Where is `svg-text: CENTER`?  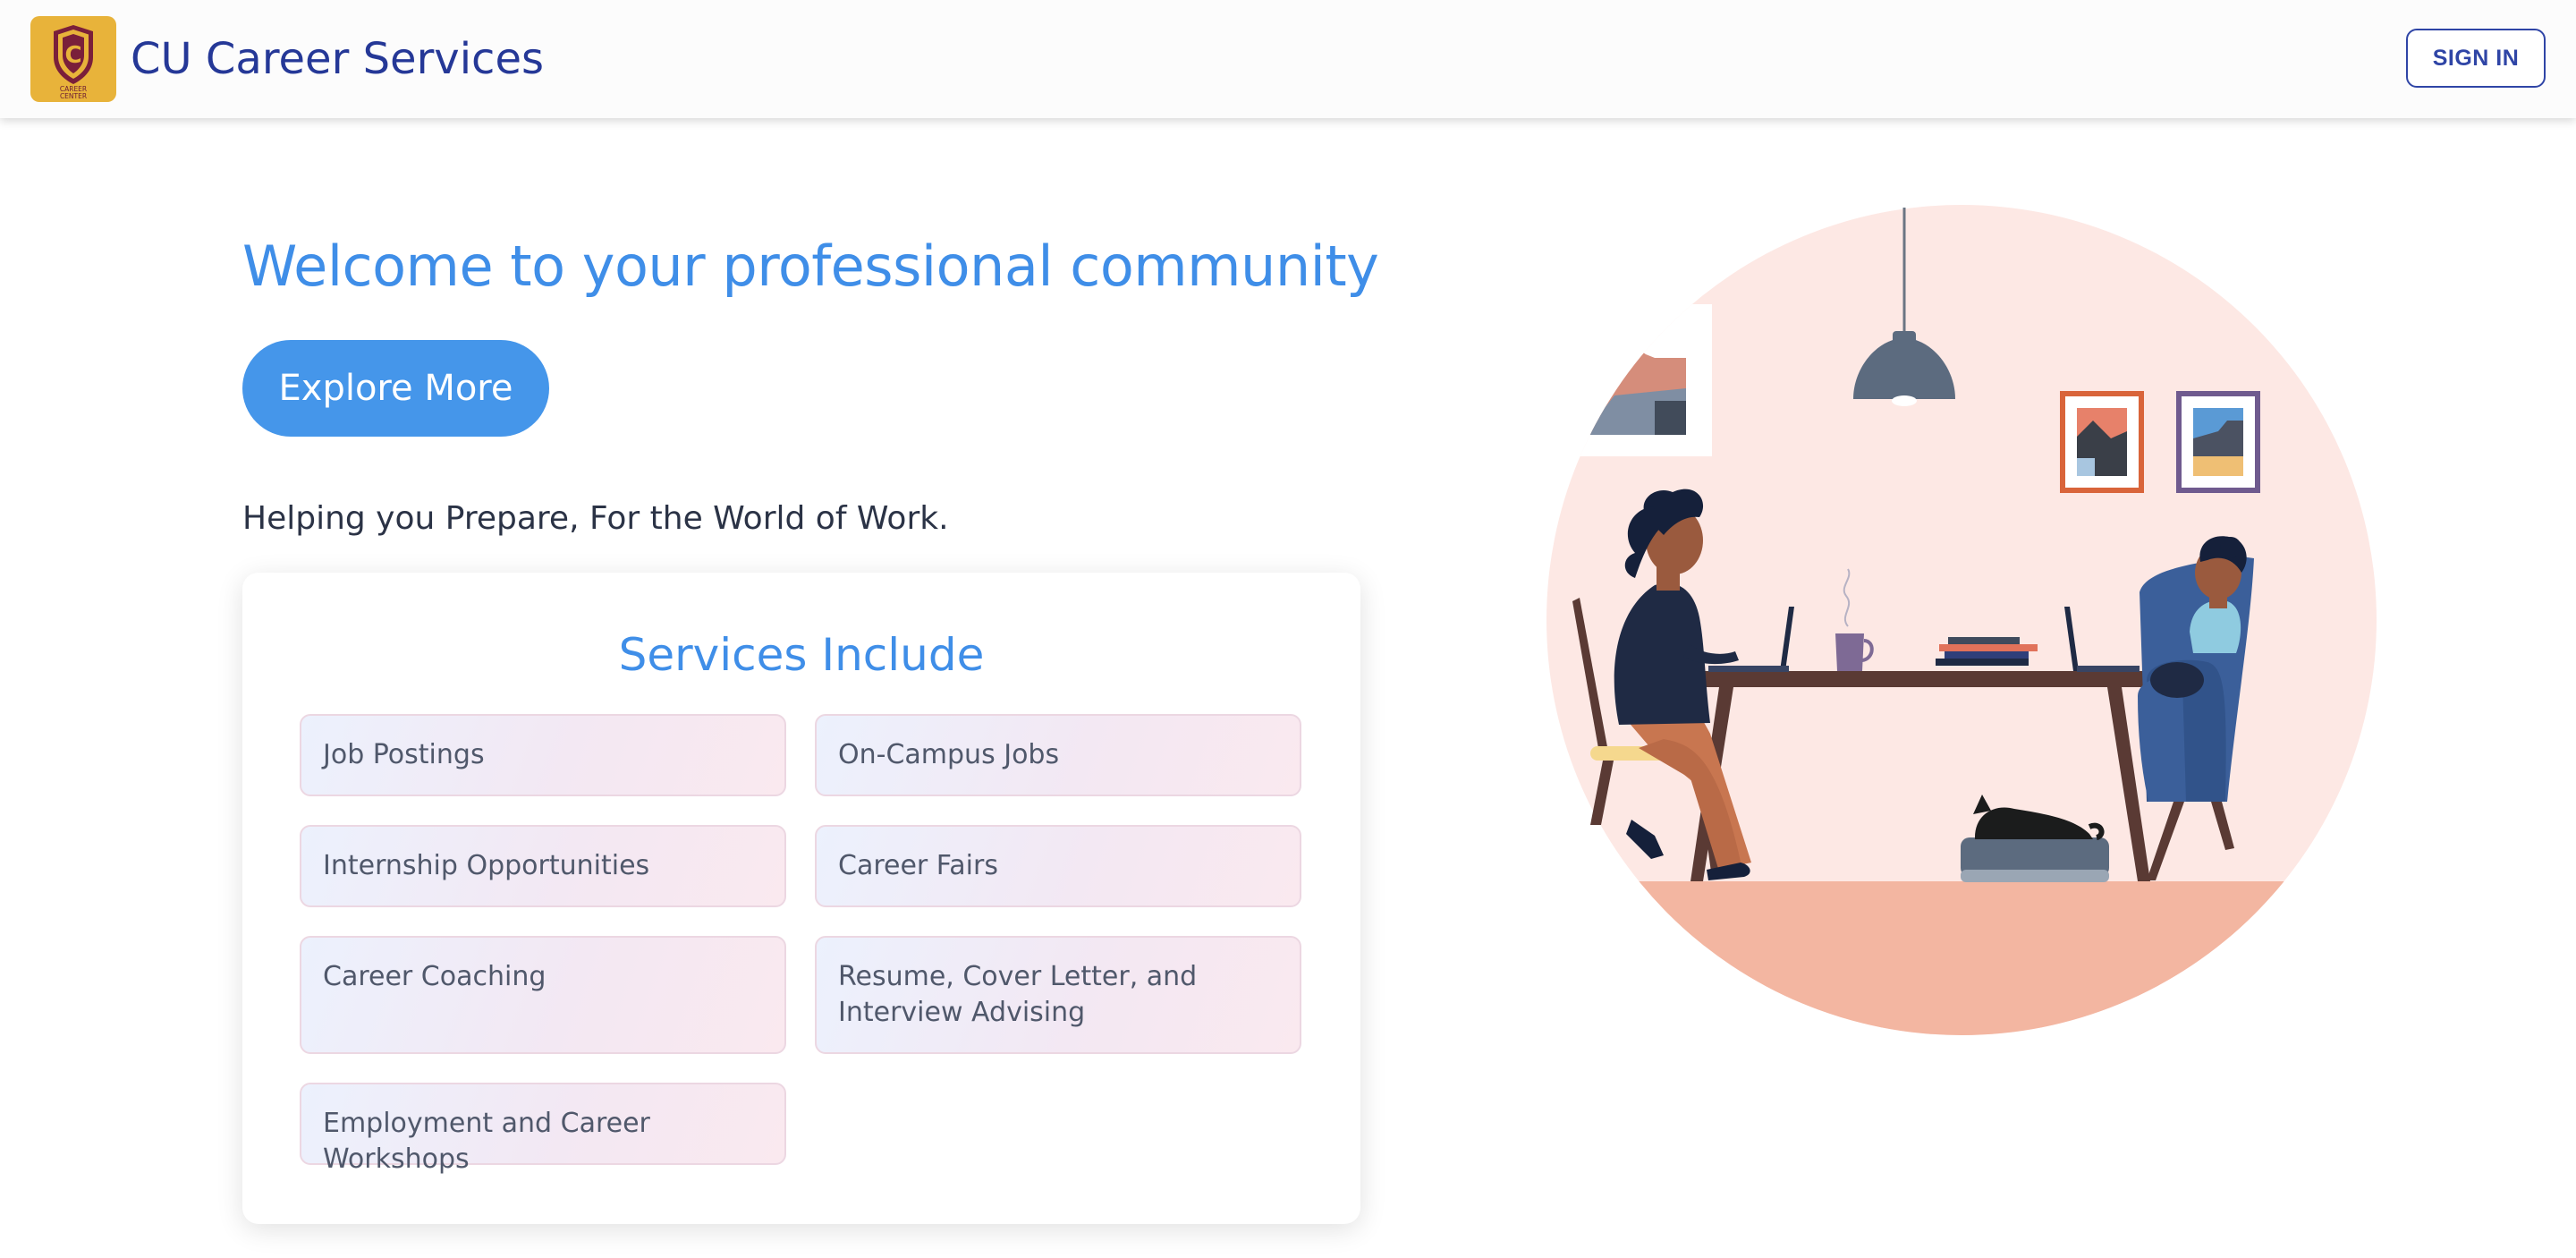 svg-text: CENTER is located at coordinates (73, 96).